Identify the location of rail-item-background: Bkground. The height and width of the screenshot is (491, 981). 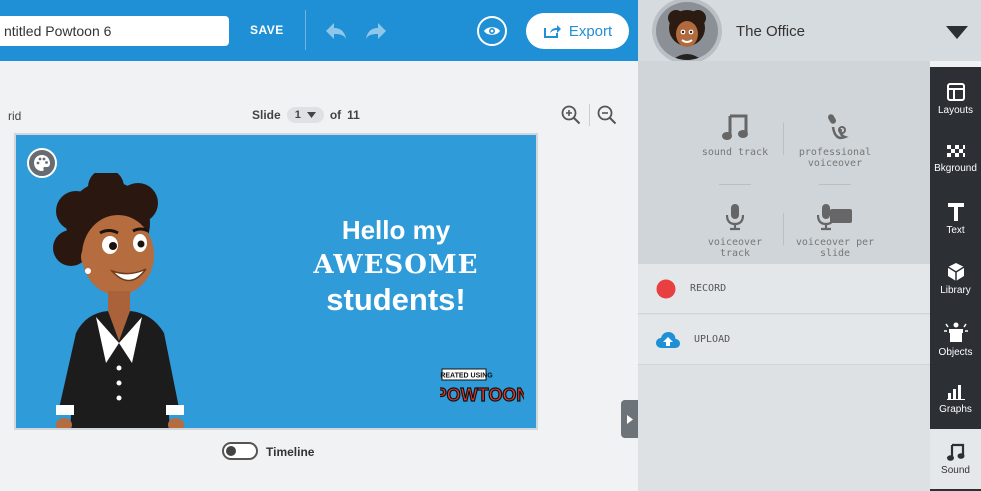
(955, 159).